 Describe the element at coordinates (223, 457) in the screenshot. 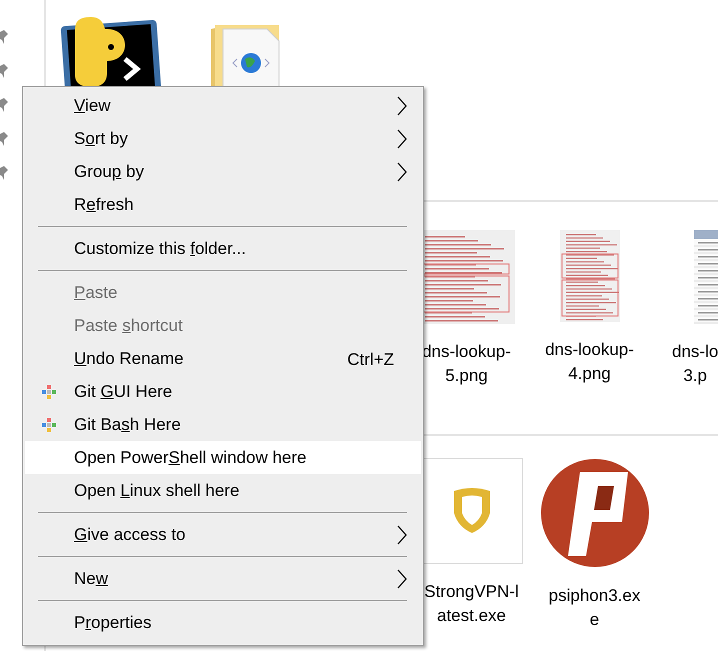

I see `menu-item: Open PowerShell window here` at that location.